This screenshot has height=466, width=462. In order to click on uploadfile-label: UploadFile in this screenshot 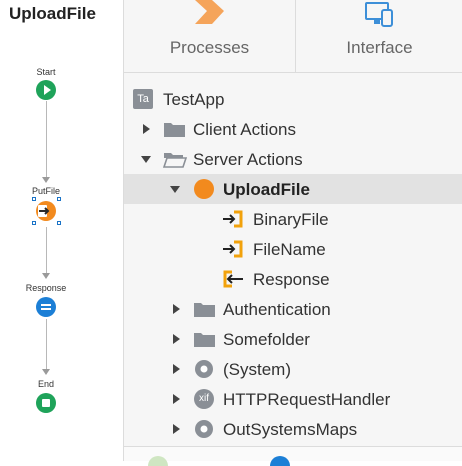, I will do `click(266, 189)`.